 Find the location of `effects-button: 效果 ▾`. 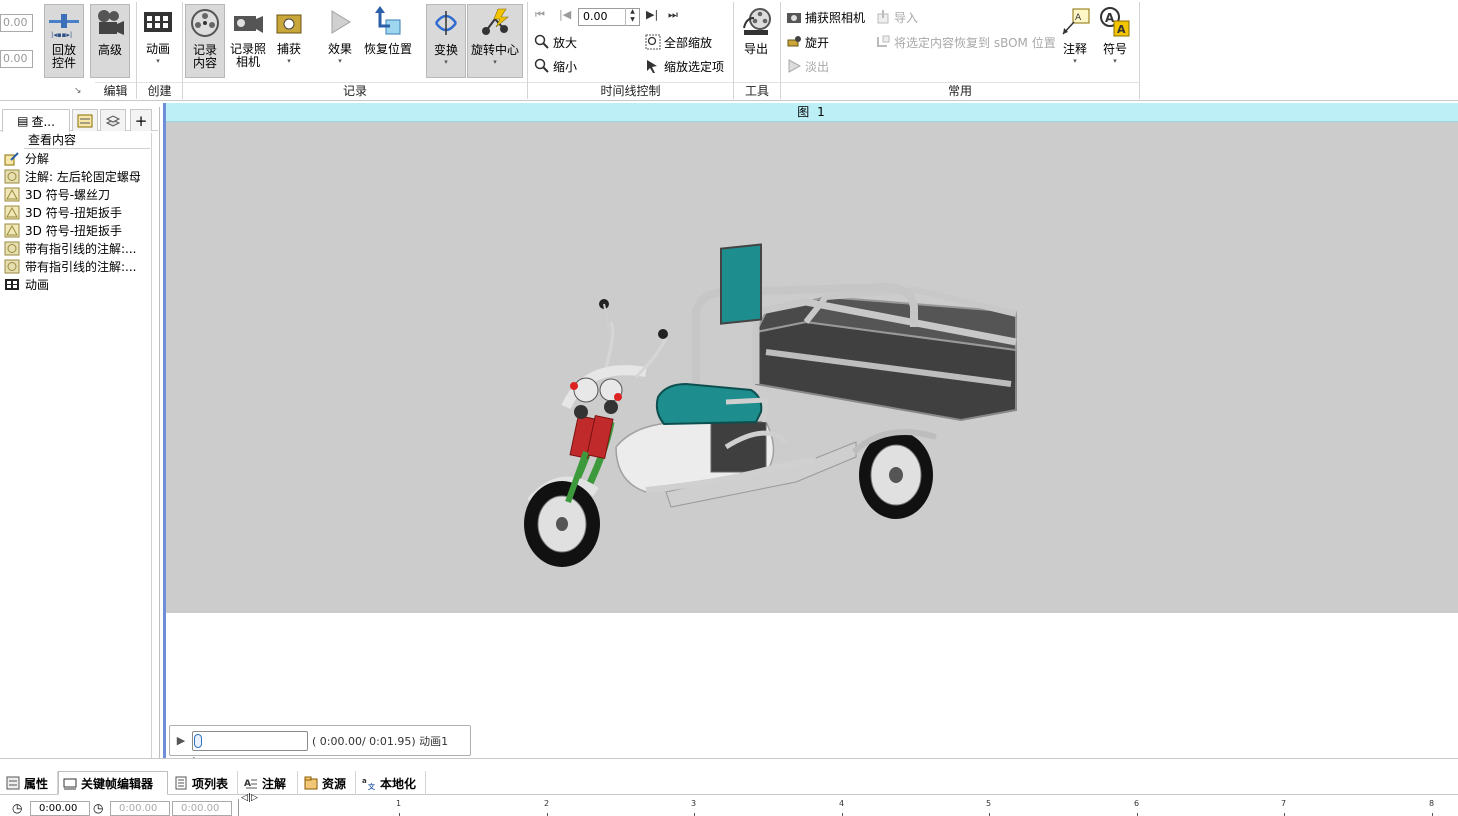

effects-button: 效果 ▾ is located at coordinates (340, 34).